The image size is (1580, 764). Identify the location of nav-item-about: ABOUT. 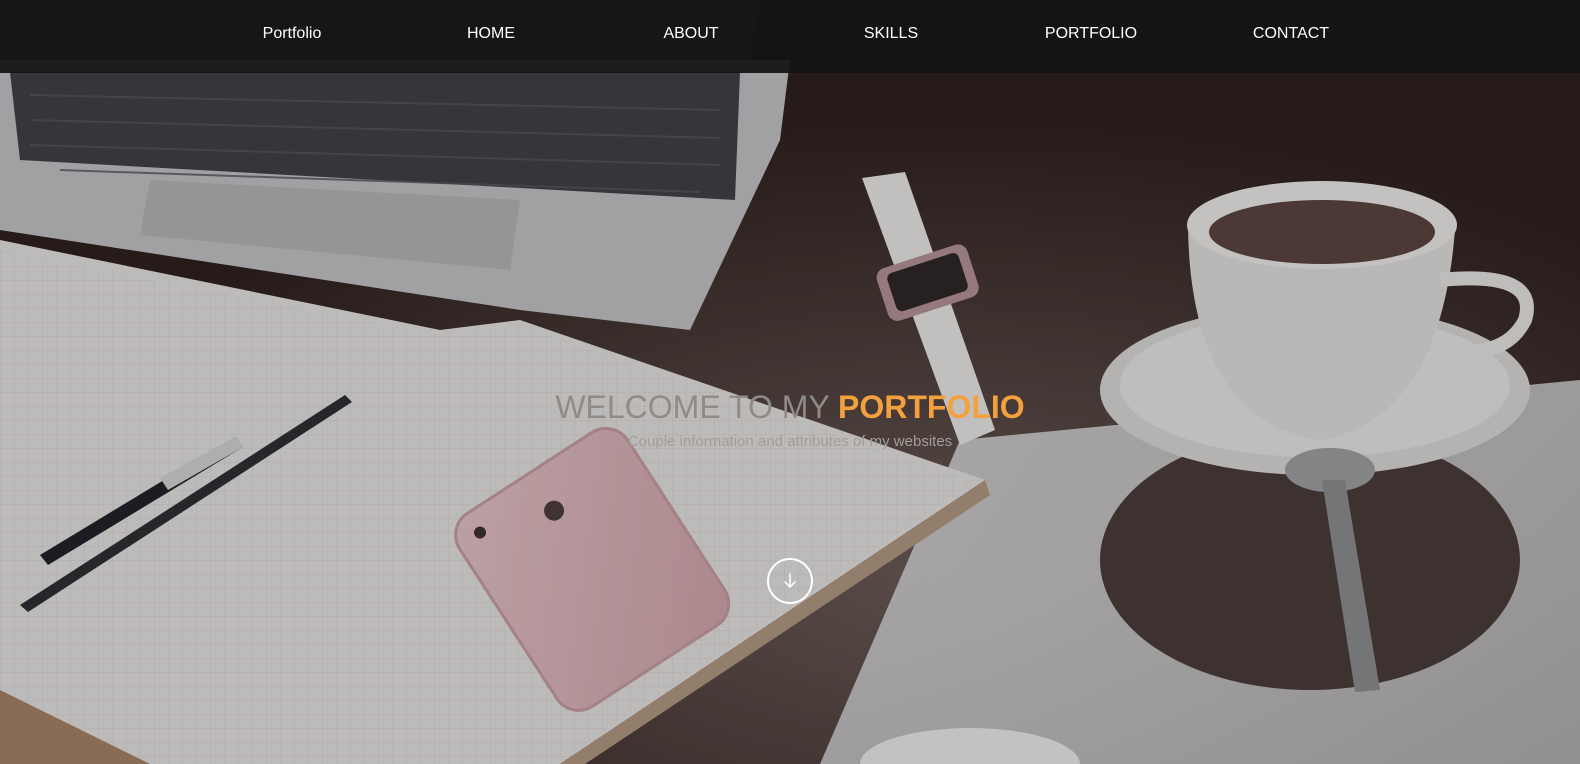
(691, 34).